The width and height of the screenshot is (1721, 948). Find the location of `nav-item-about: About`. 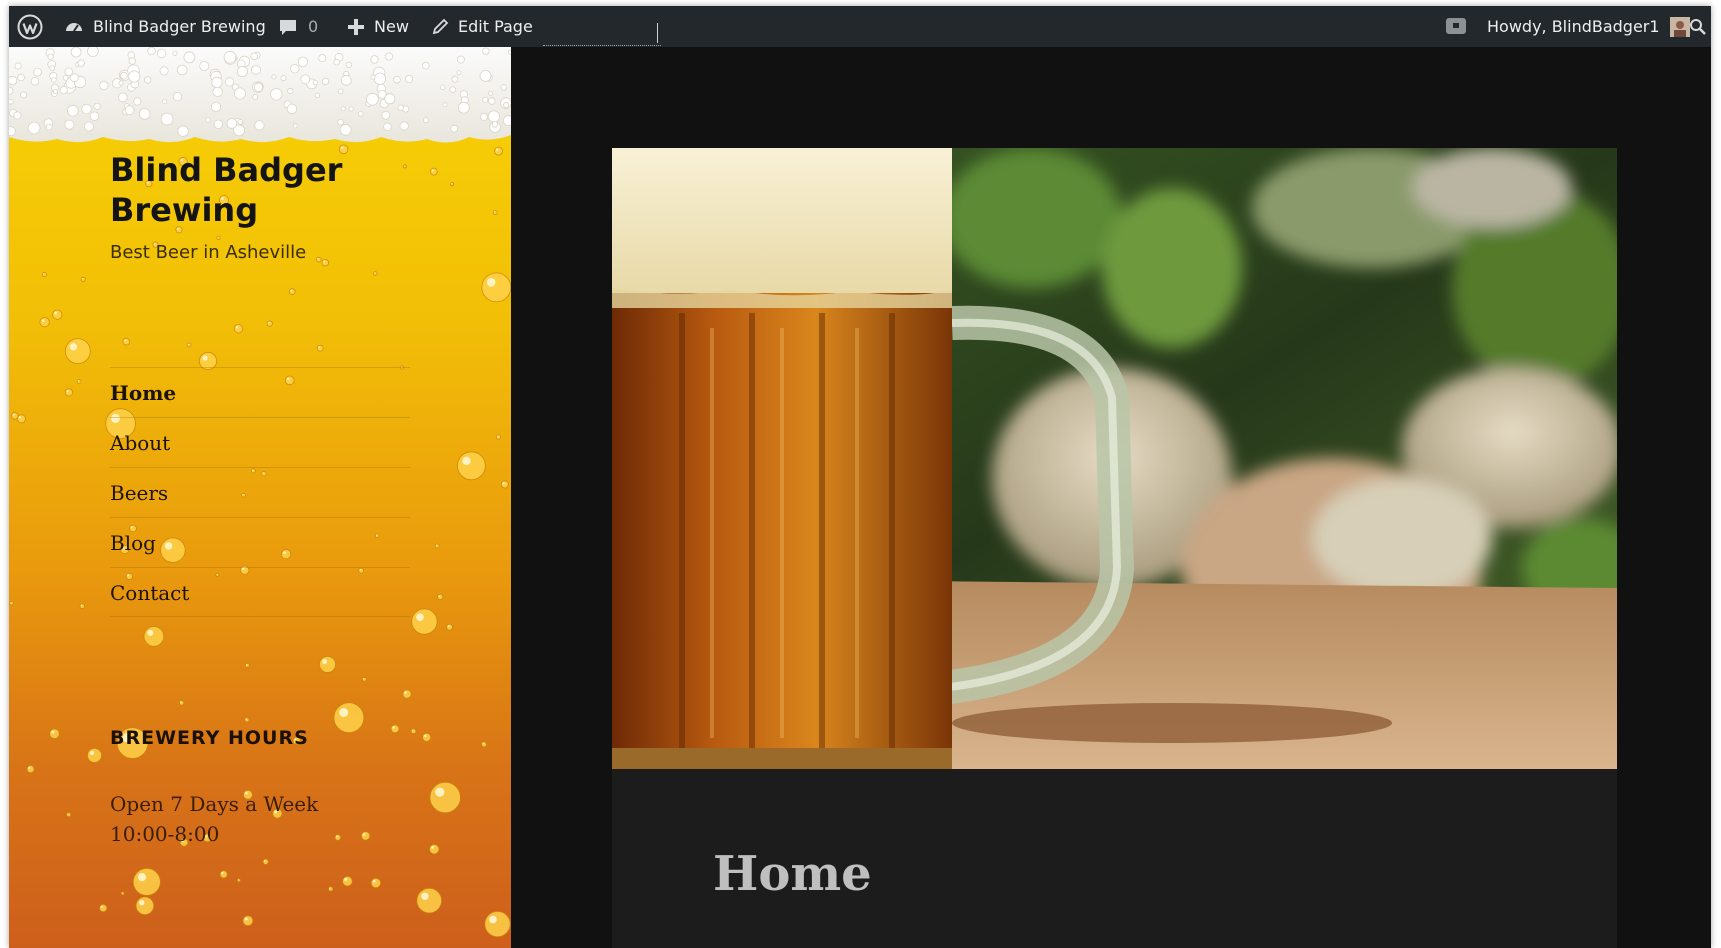

nav-item-about: About is located at coordinates (260, 442).